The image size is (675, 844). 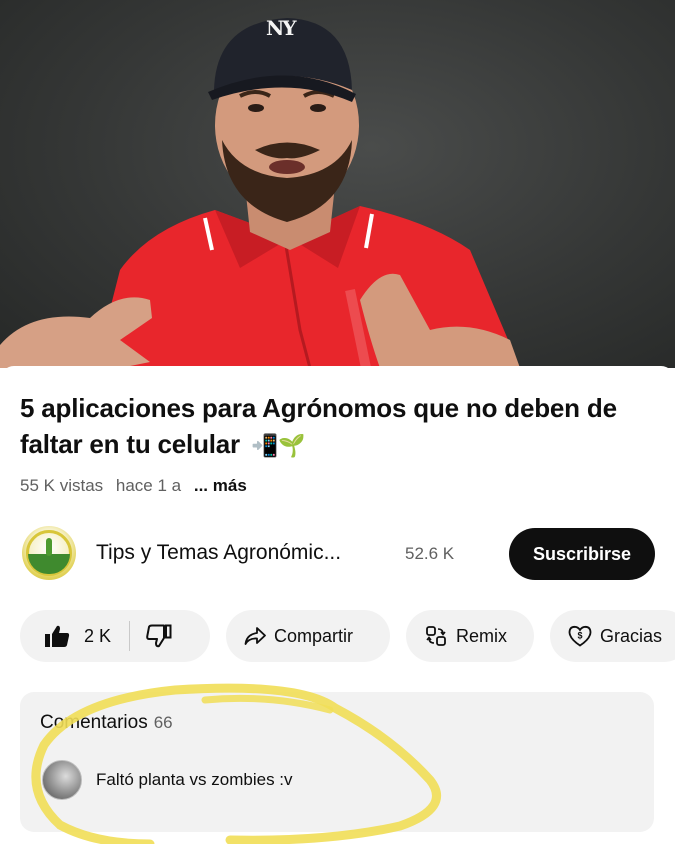 What do you see at coordinates (582, 554) in the screenshot?
I see `subscribe-button: Suscribirse` at bounding box center [582, 554].